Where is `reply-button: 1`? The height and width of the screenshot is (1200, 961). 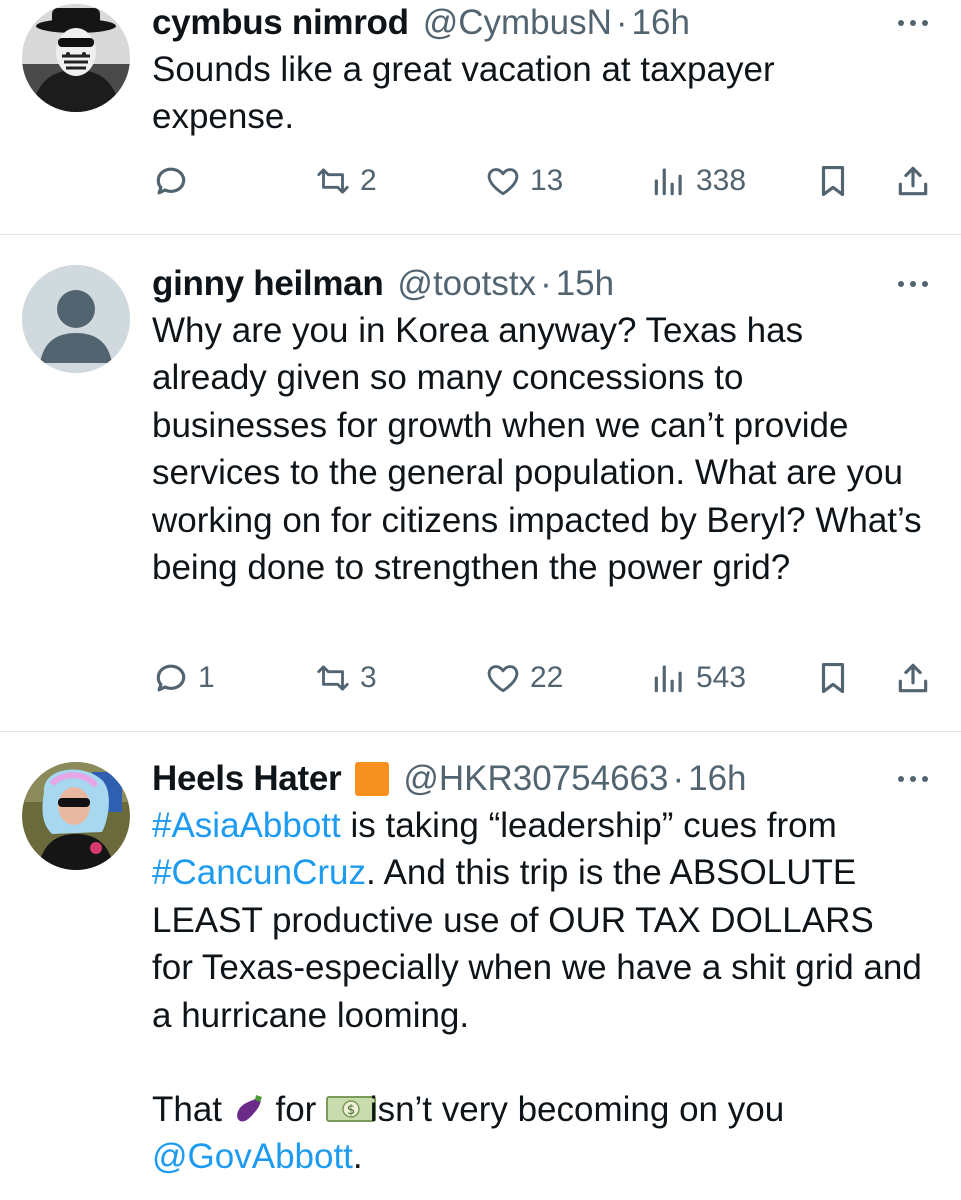
reply-button: 1 is located at coordinates (183, 678).